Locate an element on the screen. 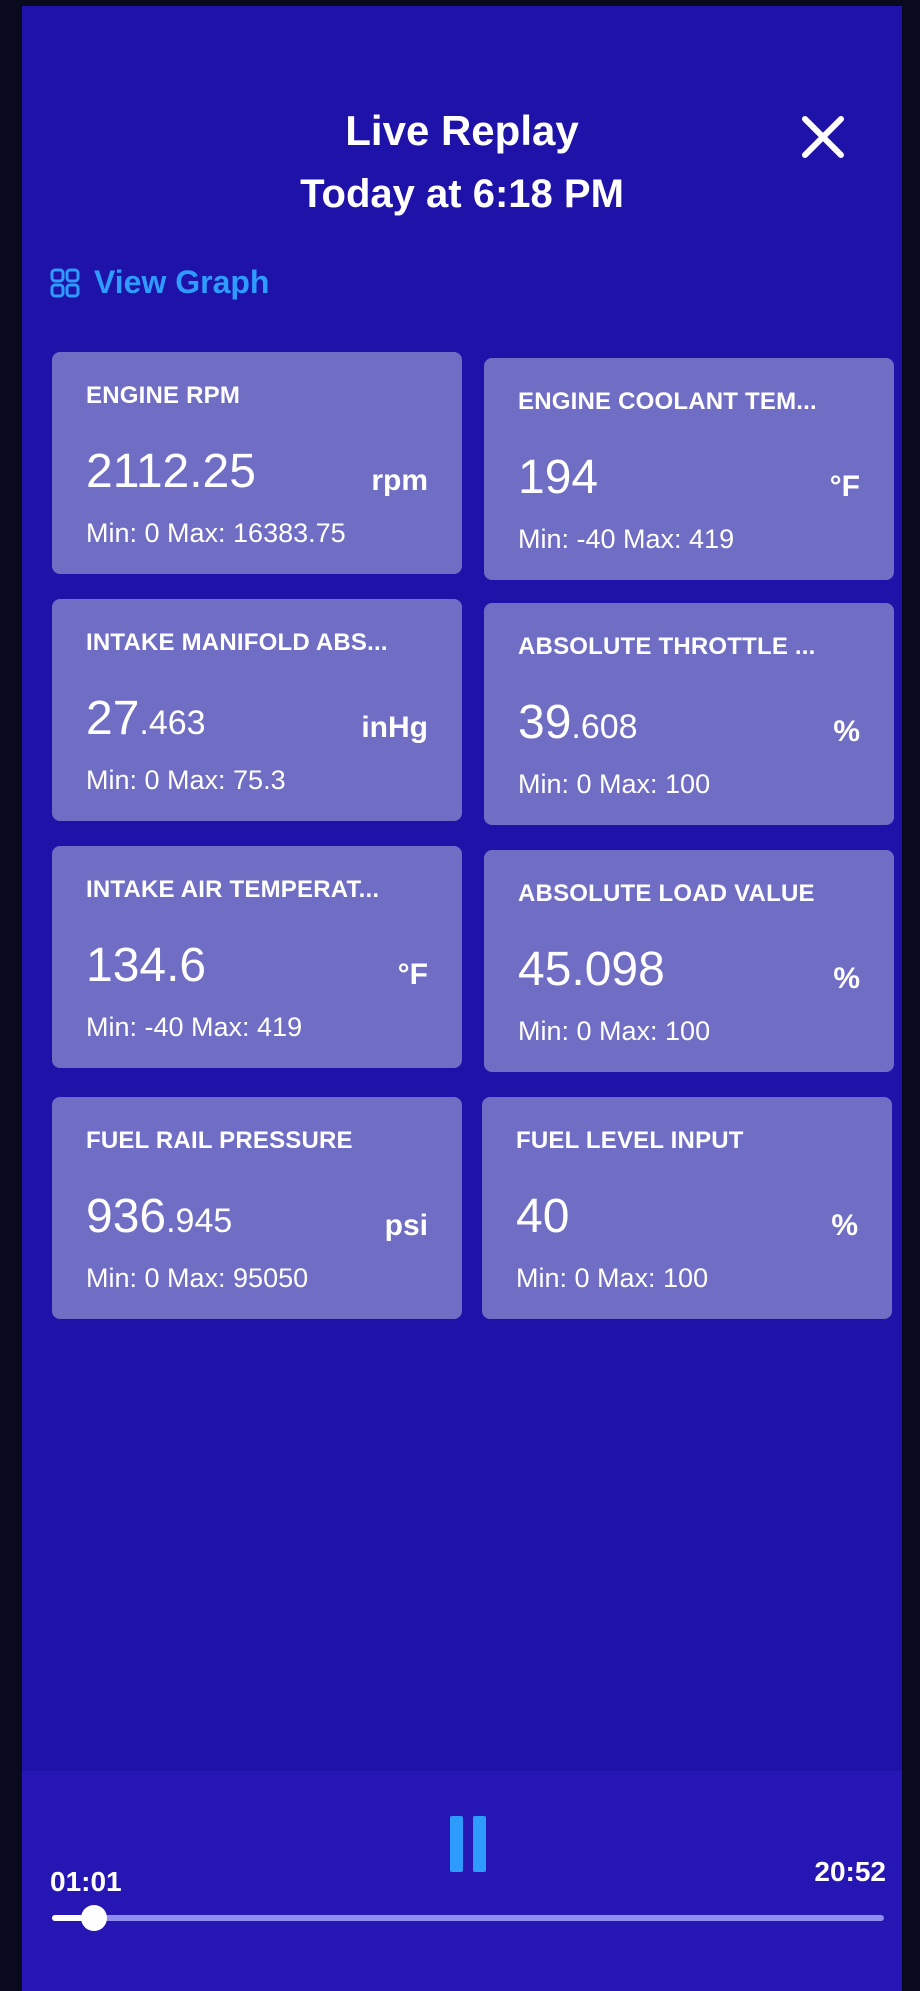  page-title: Live Replay is located at coordinates (462, 130).